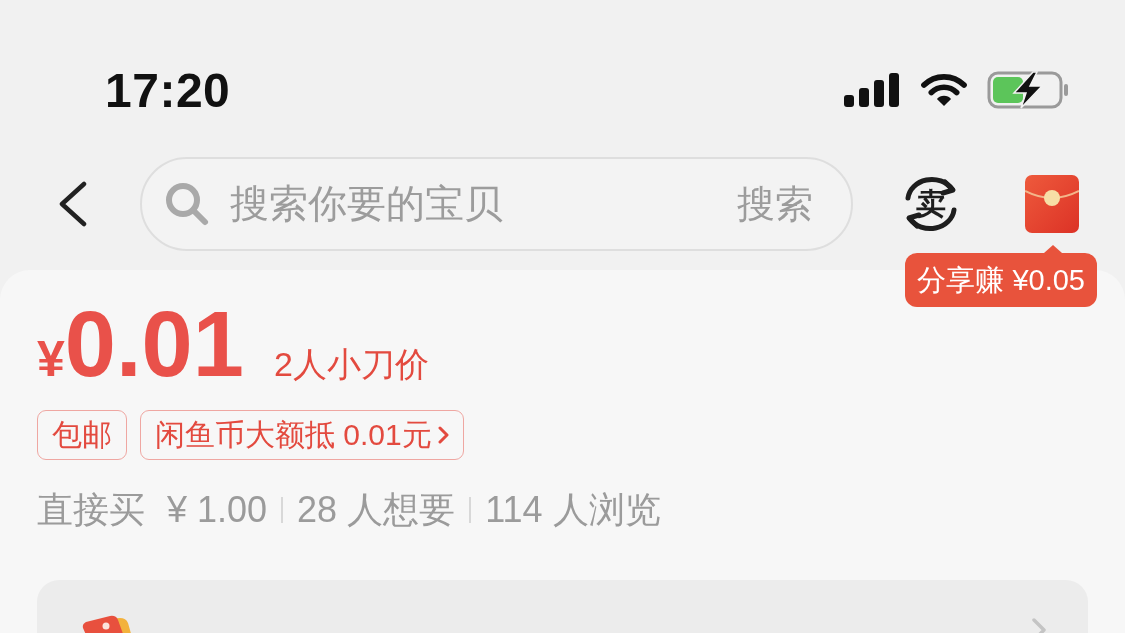  I want to click on buy-price: ¥ 1.00, so click(217, 510).